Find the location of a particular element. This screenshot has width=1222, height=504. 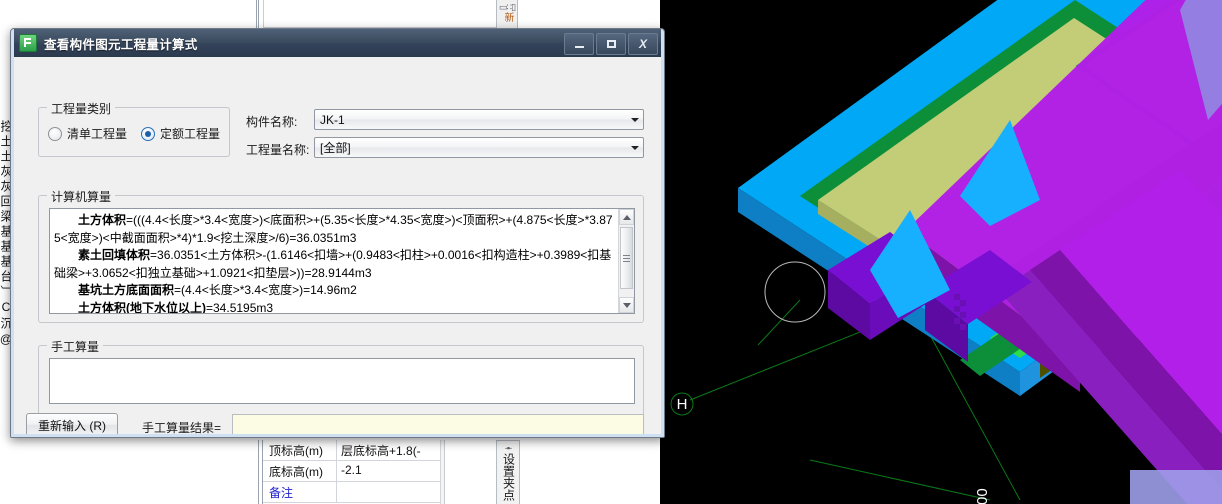

radio-icon-selected is located at coordinates (148, 133).